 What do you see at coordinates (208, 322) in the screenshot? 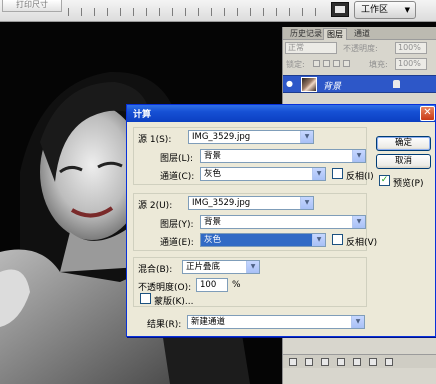
I see `result-value: 新建通道` at bounding box center [208, 322].